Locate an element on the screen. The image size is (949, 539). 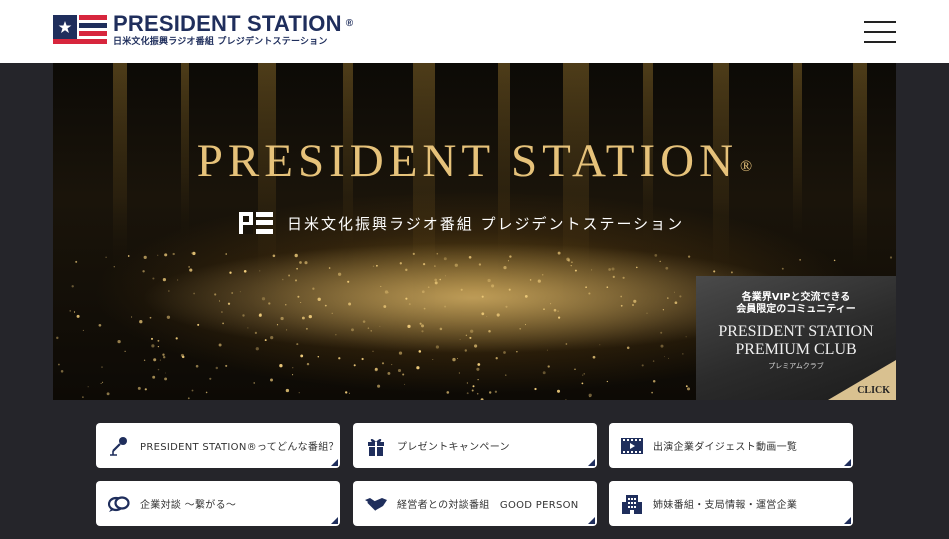
premium-club-title2: PREMIUM CLUB is located at coordinates (796, 349).